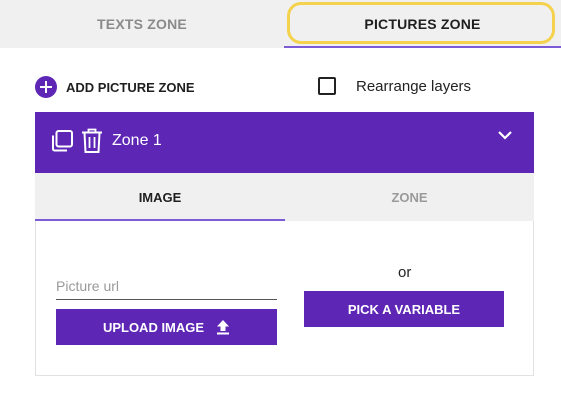 The height and width of the screenshot is (403, 561). I want to click on tab-texts-zone: TEXTS ZONE, so click(142, 24).